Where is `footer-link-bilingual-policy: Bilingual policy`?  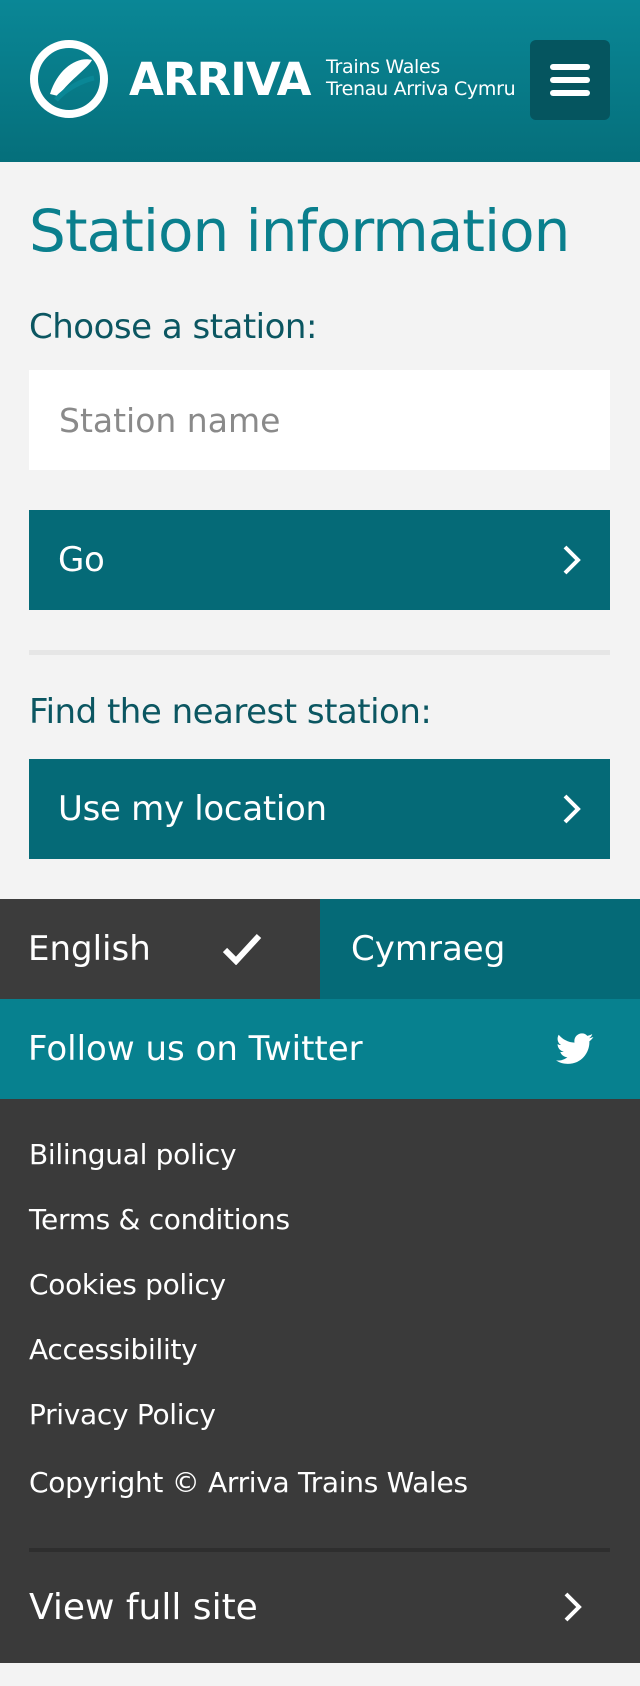
footer-link-bilingual-policy: Bilingual policy is located at coordinates (320, 1163).